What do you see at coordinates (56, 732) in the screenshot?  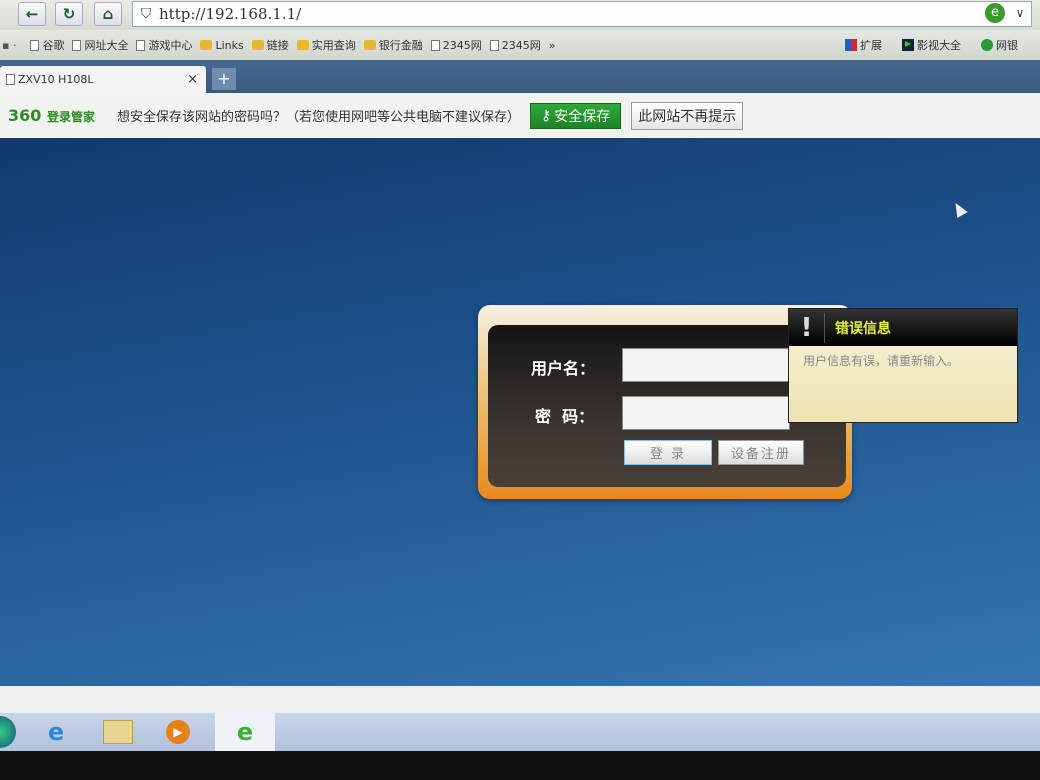 I see `internet-explorer-icon: e` at bounding box center [56, 732].